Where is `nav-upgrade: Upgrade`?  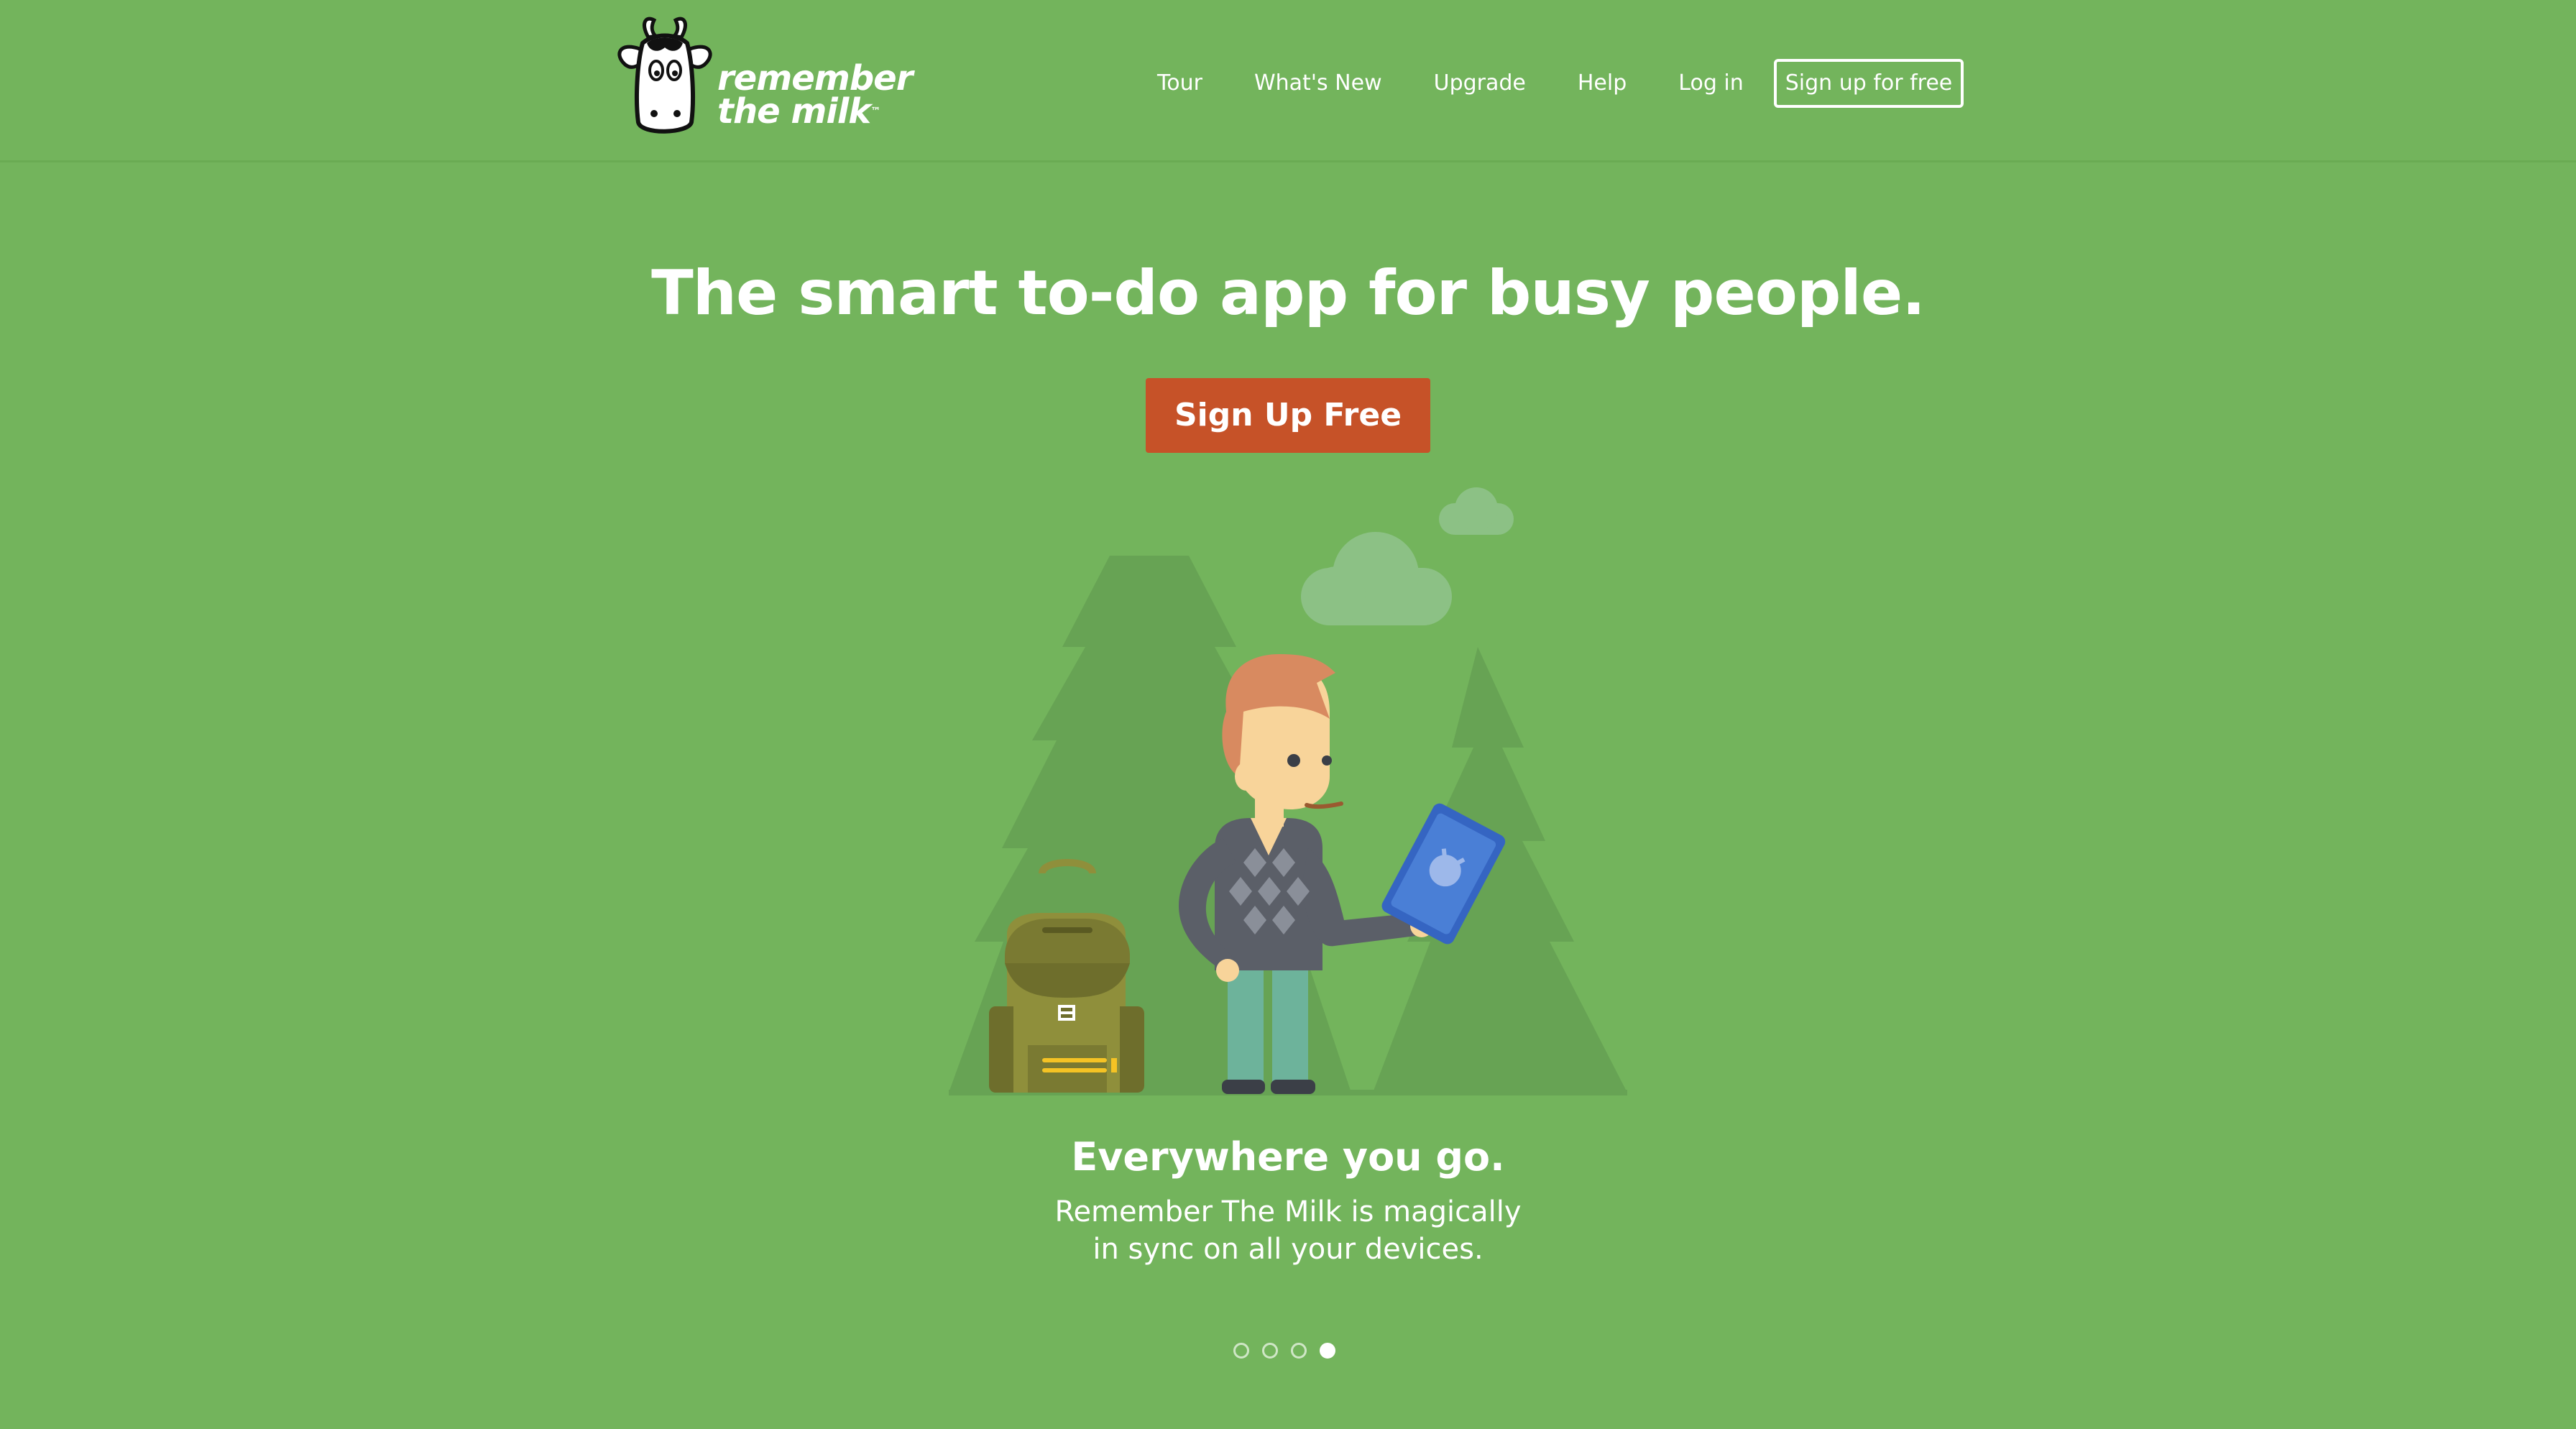
nav-upgrade: Upgrade is located at coordinates (1480, 83).